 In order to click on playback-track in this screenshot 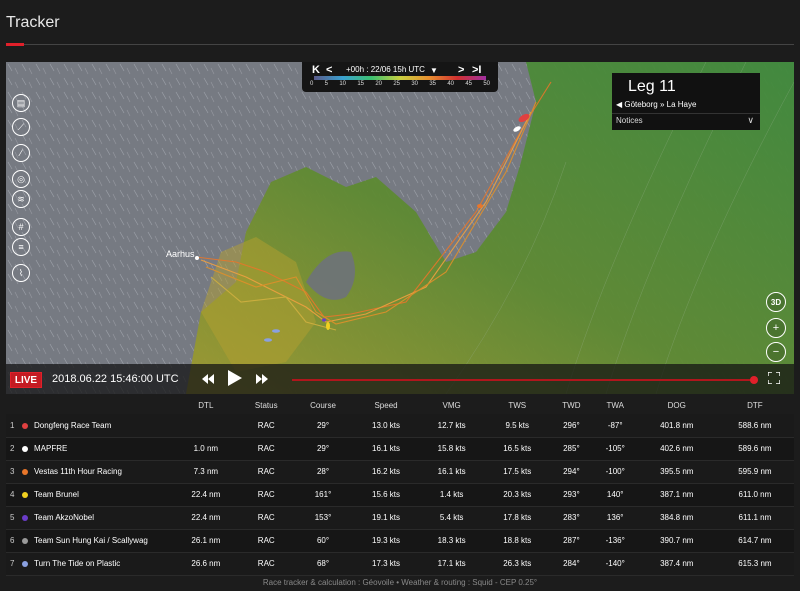, I will do `click(523, 380)`.